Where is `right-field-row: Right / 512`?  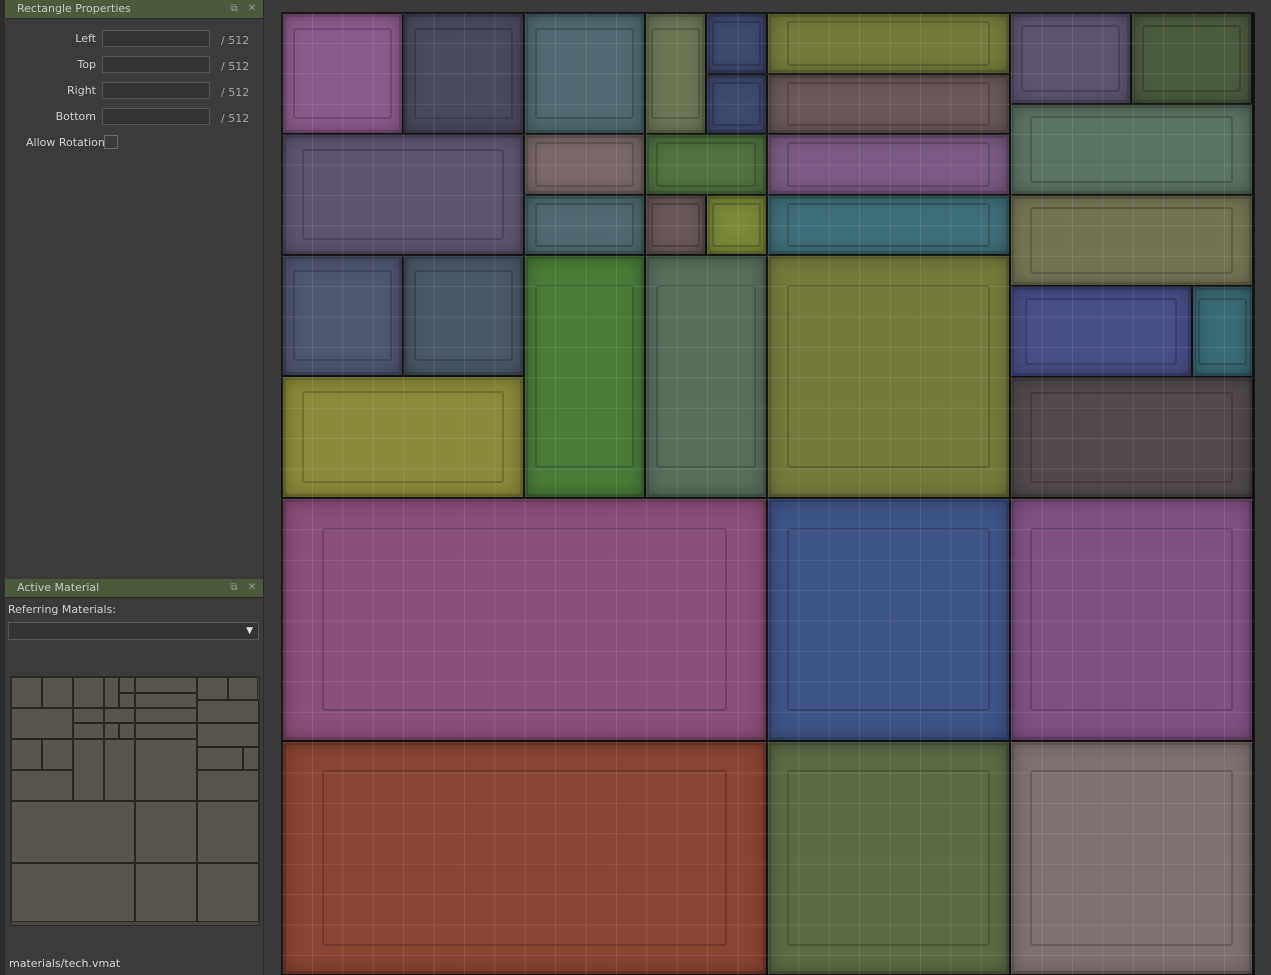
right-field-row: Right / 512 is located at coordinates (134, 91).